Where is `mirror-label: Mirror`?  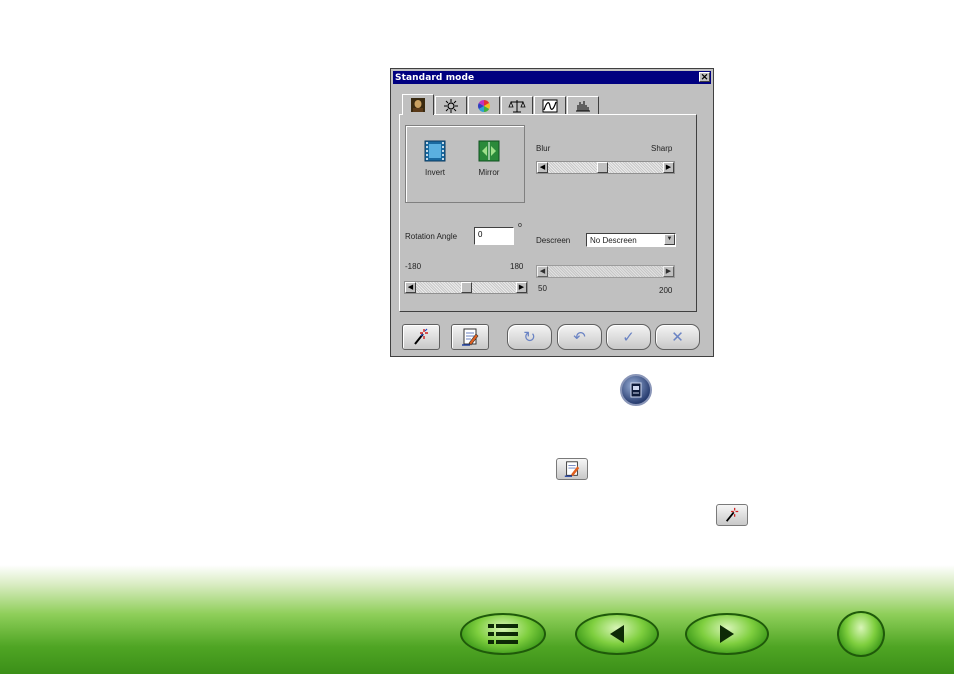
mirror-label: Mirror is located at coordinates (489, 172).